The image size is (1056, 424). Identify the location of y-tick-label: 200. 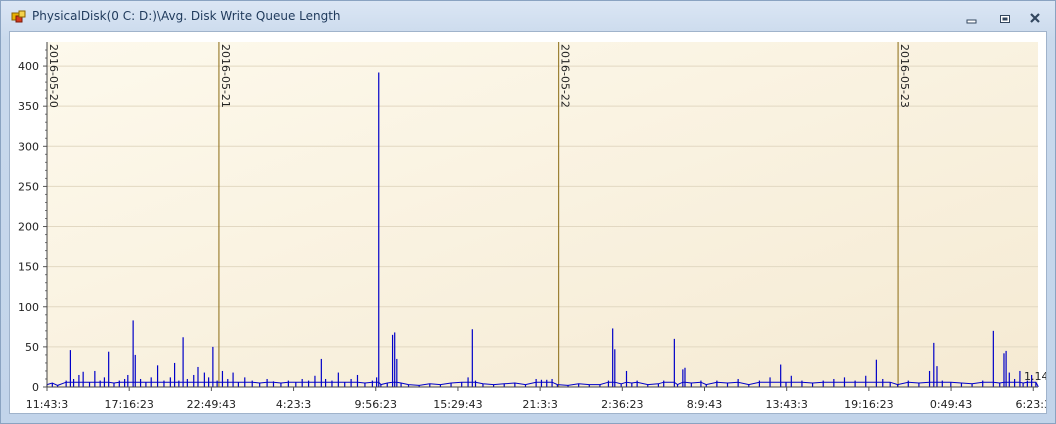
(28, 227).